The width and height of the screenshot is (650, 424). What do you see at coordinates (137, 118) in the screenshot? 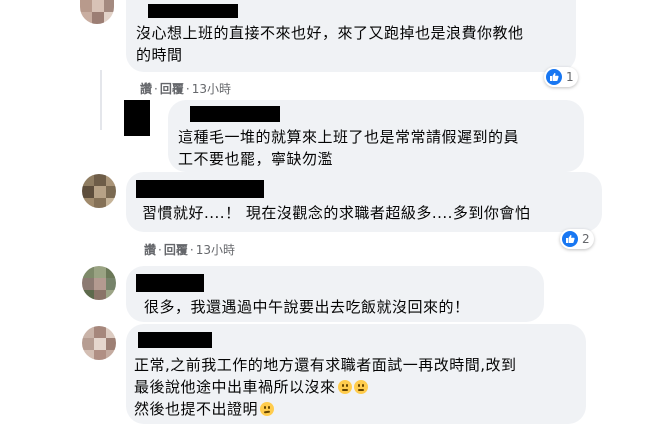
I see `redacted-avatar` at bounding box center [137, 118].